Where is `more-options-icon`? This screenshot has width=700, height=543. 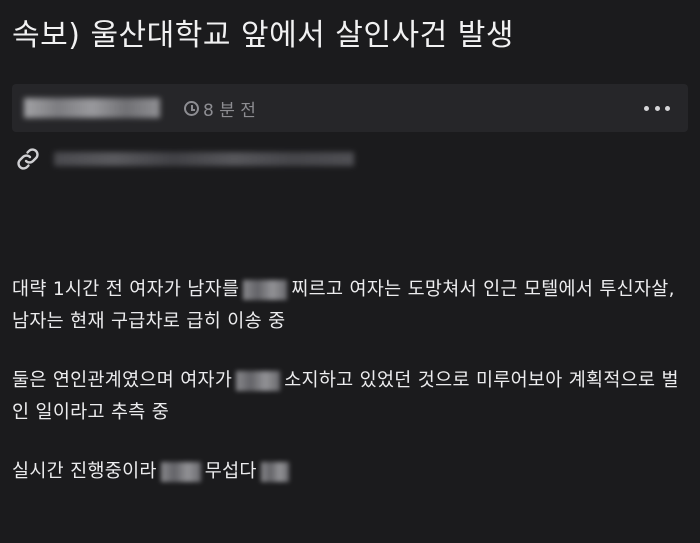 more-options-icon is located at coordinates (657, 108).